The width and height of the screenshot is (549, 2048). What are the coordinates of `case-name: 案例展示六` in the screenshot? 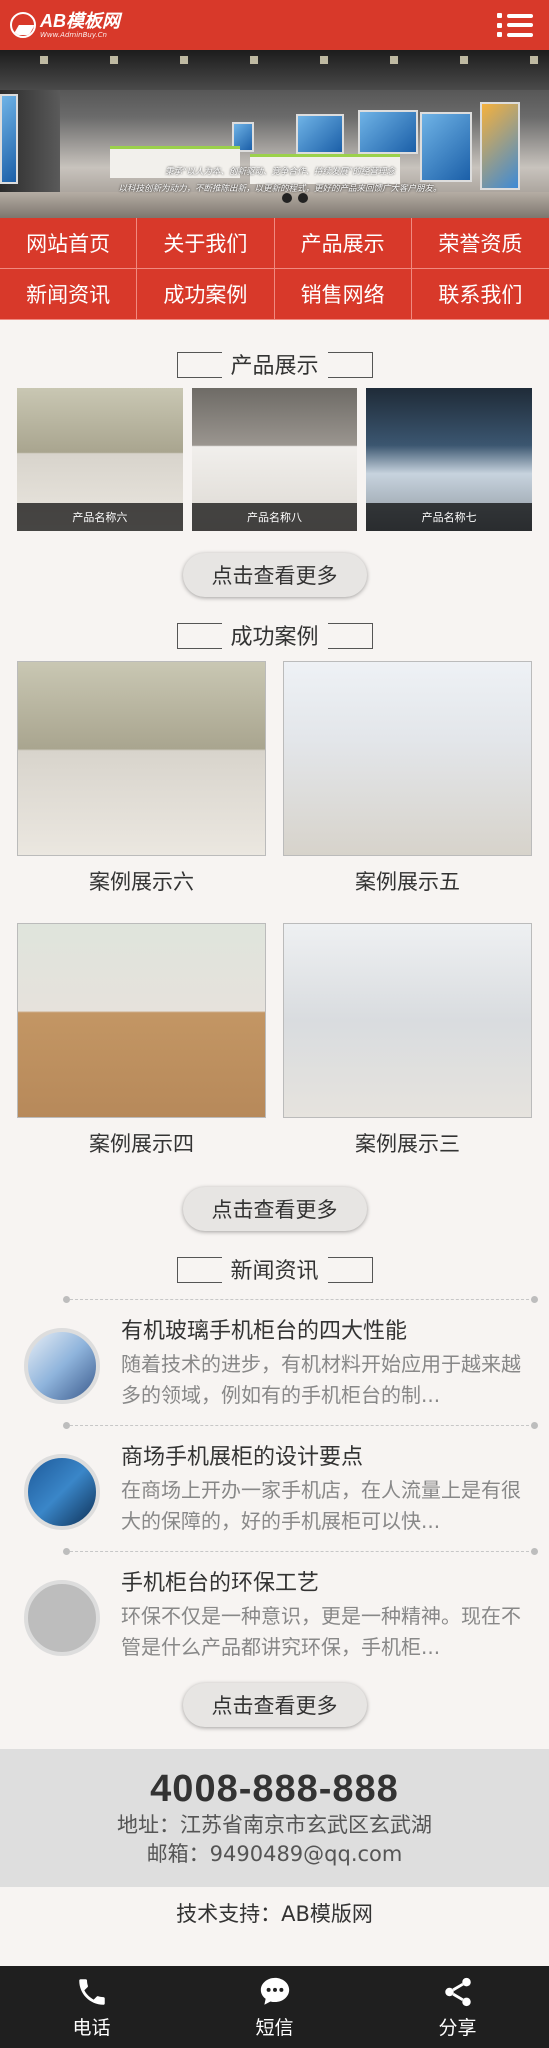 It's located at (141, 882).